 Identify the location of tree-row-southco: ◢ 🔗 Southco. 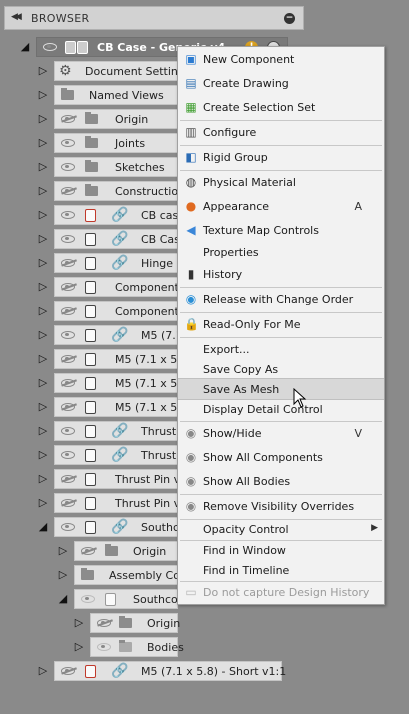
(112, 527).